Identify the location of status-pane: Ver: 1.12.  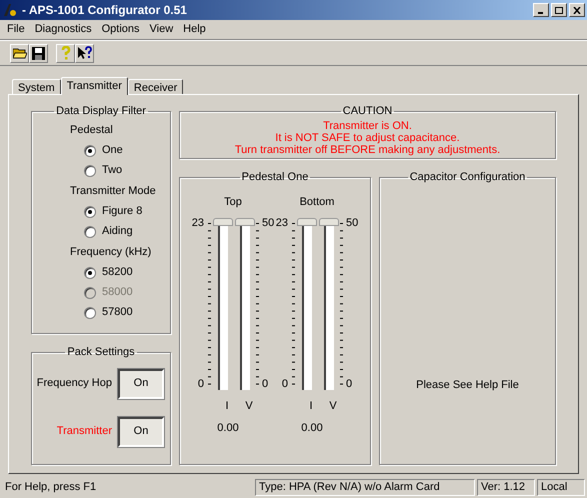
(506, 487).